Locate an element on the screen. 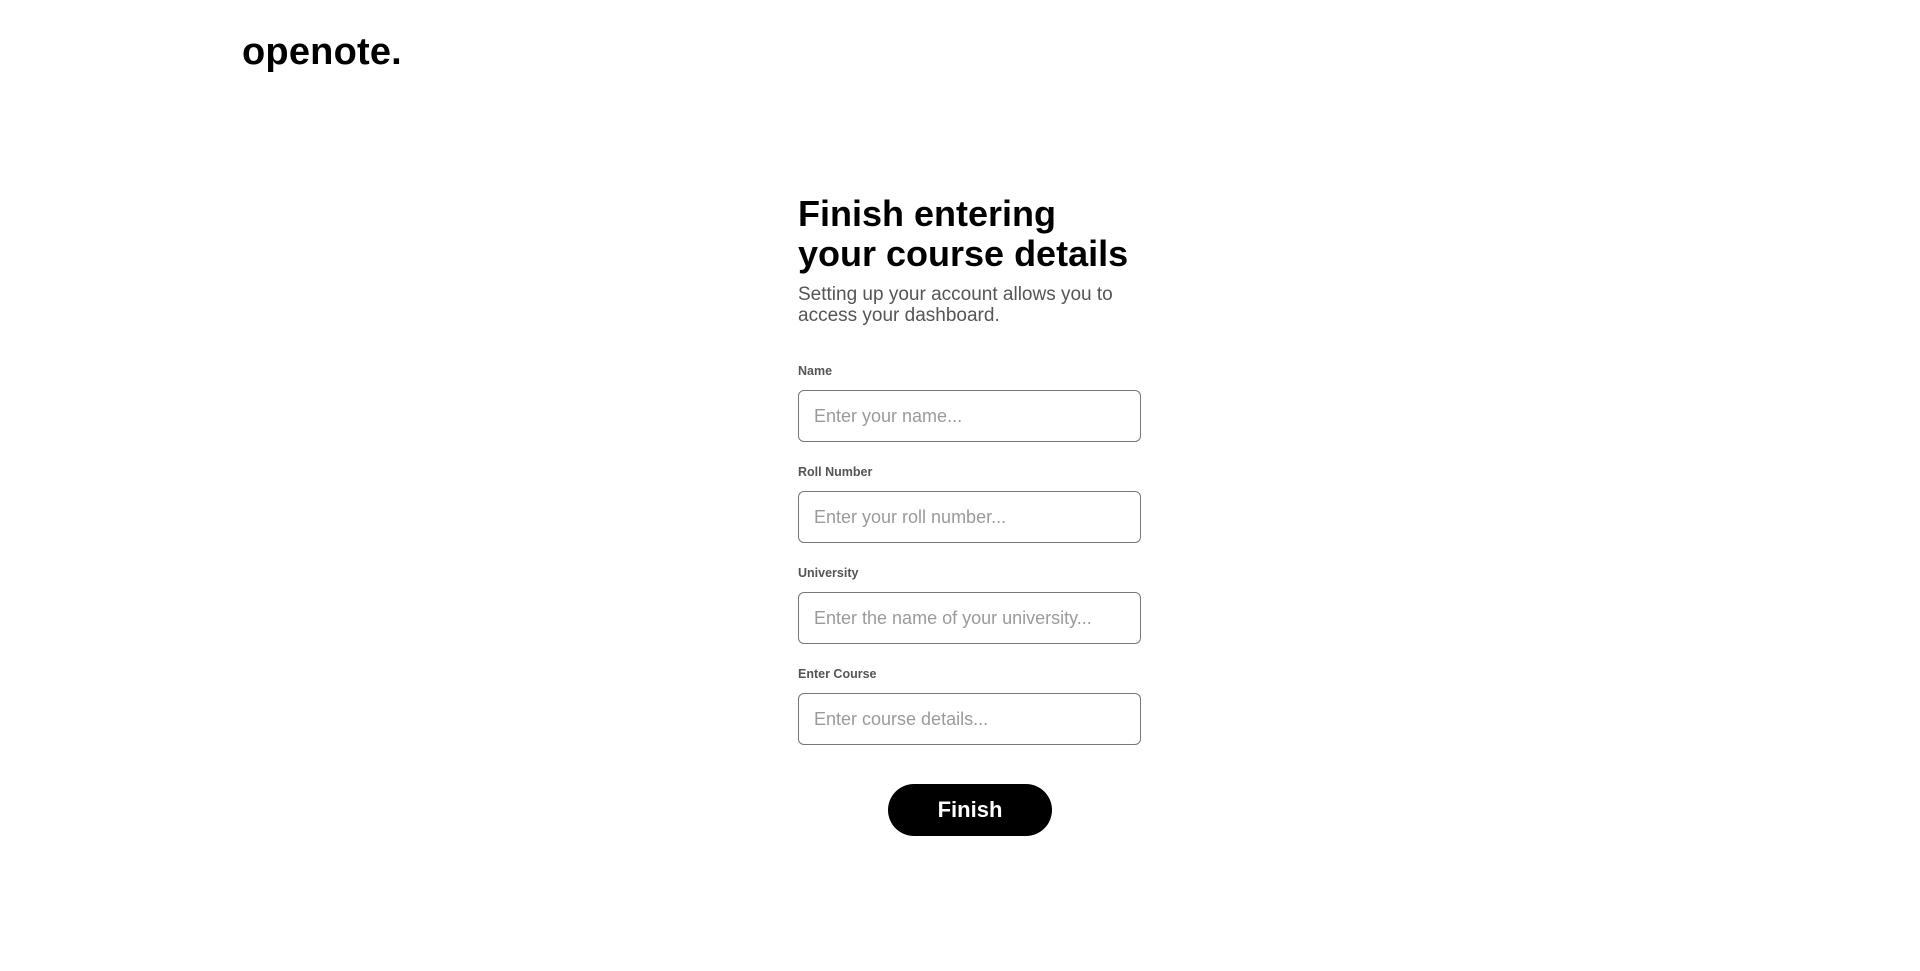  name-field-group: Name is located at coordinates (969, 403).